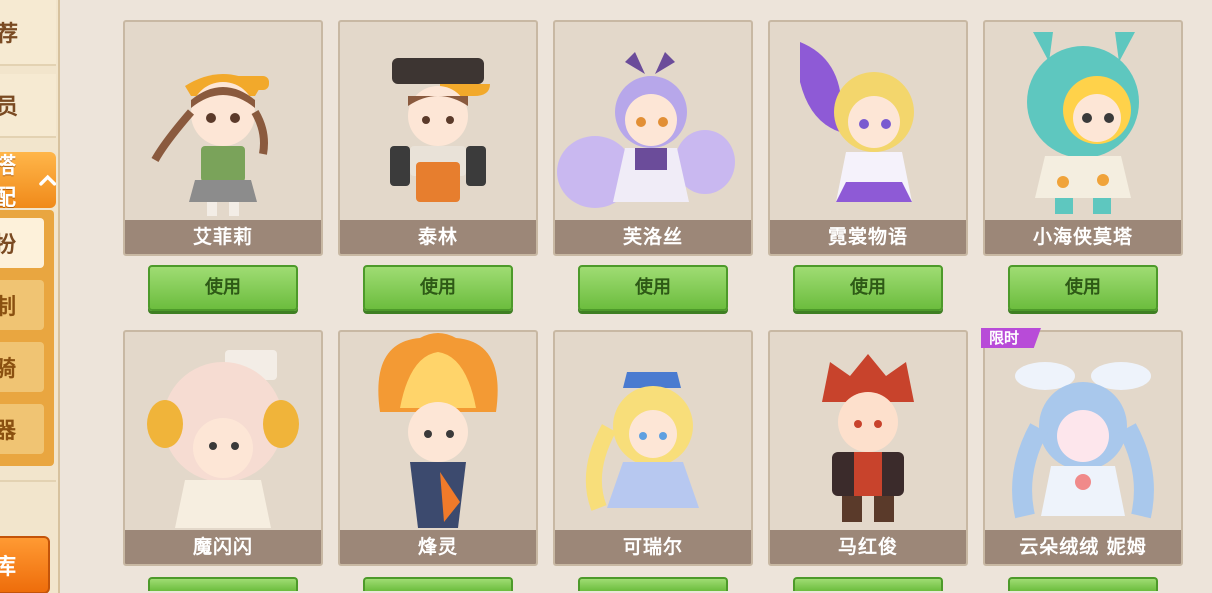 The image size is (1212, 593). Describe the element at coordinates (438, 547) in the screenshot. I see `skin-name: 烽灵` at that location.